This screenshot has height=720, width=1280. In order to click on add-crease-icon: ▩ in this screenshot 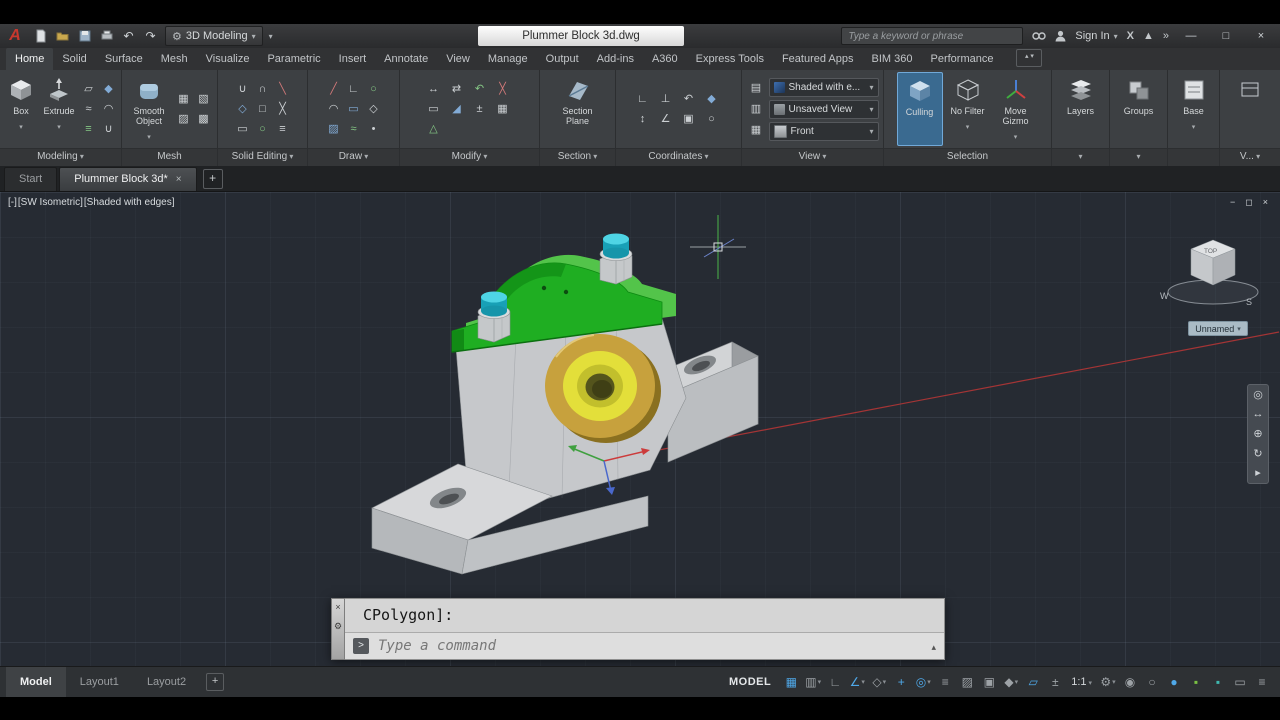, I will do `click(203, 119)`.